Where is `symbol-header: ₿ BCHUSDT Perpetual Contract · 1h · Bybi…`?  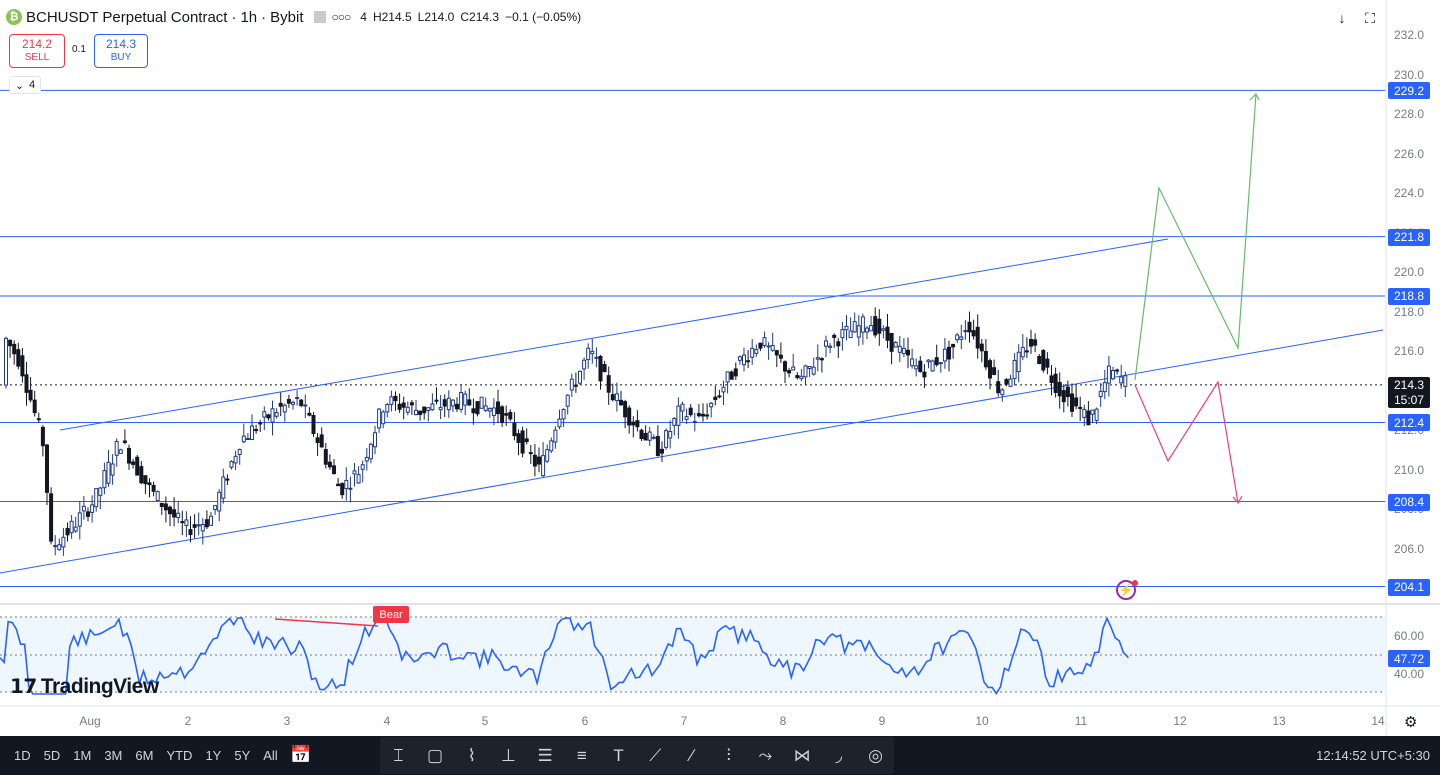
symbol-header: ₿ BCHUSDT Perpetual Contract · 1h · Bybi… is located at coordinates (297, 17).